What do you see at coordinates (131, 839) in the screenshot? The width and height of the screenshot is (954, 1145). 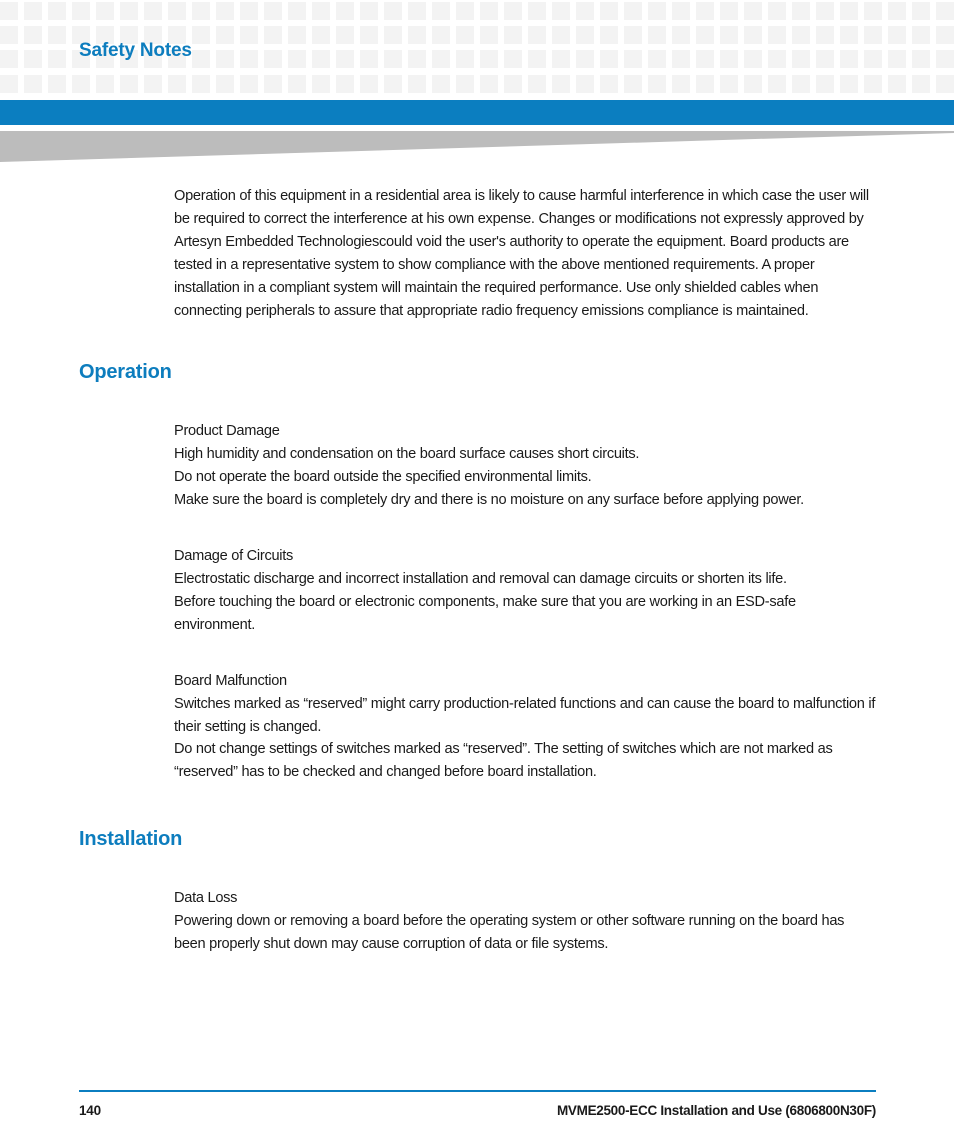 I see `section-heading-installation: Installation` at bounding box center [131, 839].